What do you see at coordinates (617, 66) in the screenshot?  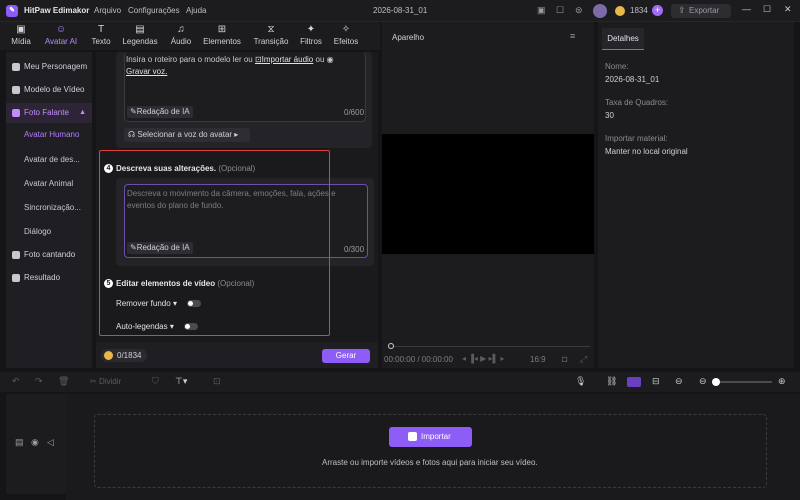 I see `name-label: Nome:` at bounding box center [617, 66].